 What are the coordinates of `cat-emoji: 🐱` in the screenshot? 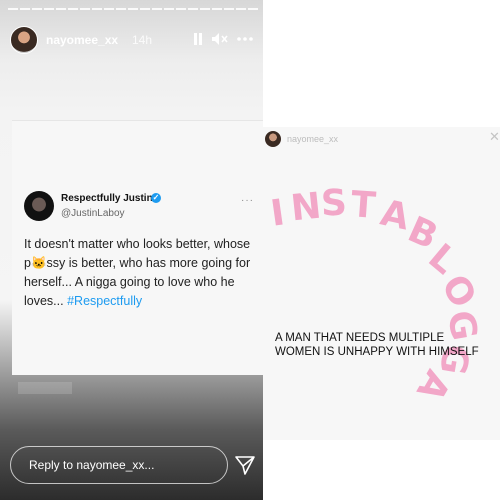 It's located at (38, 263).